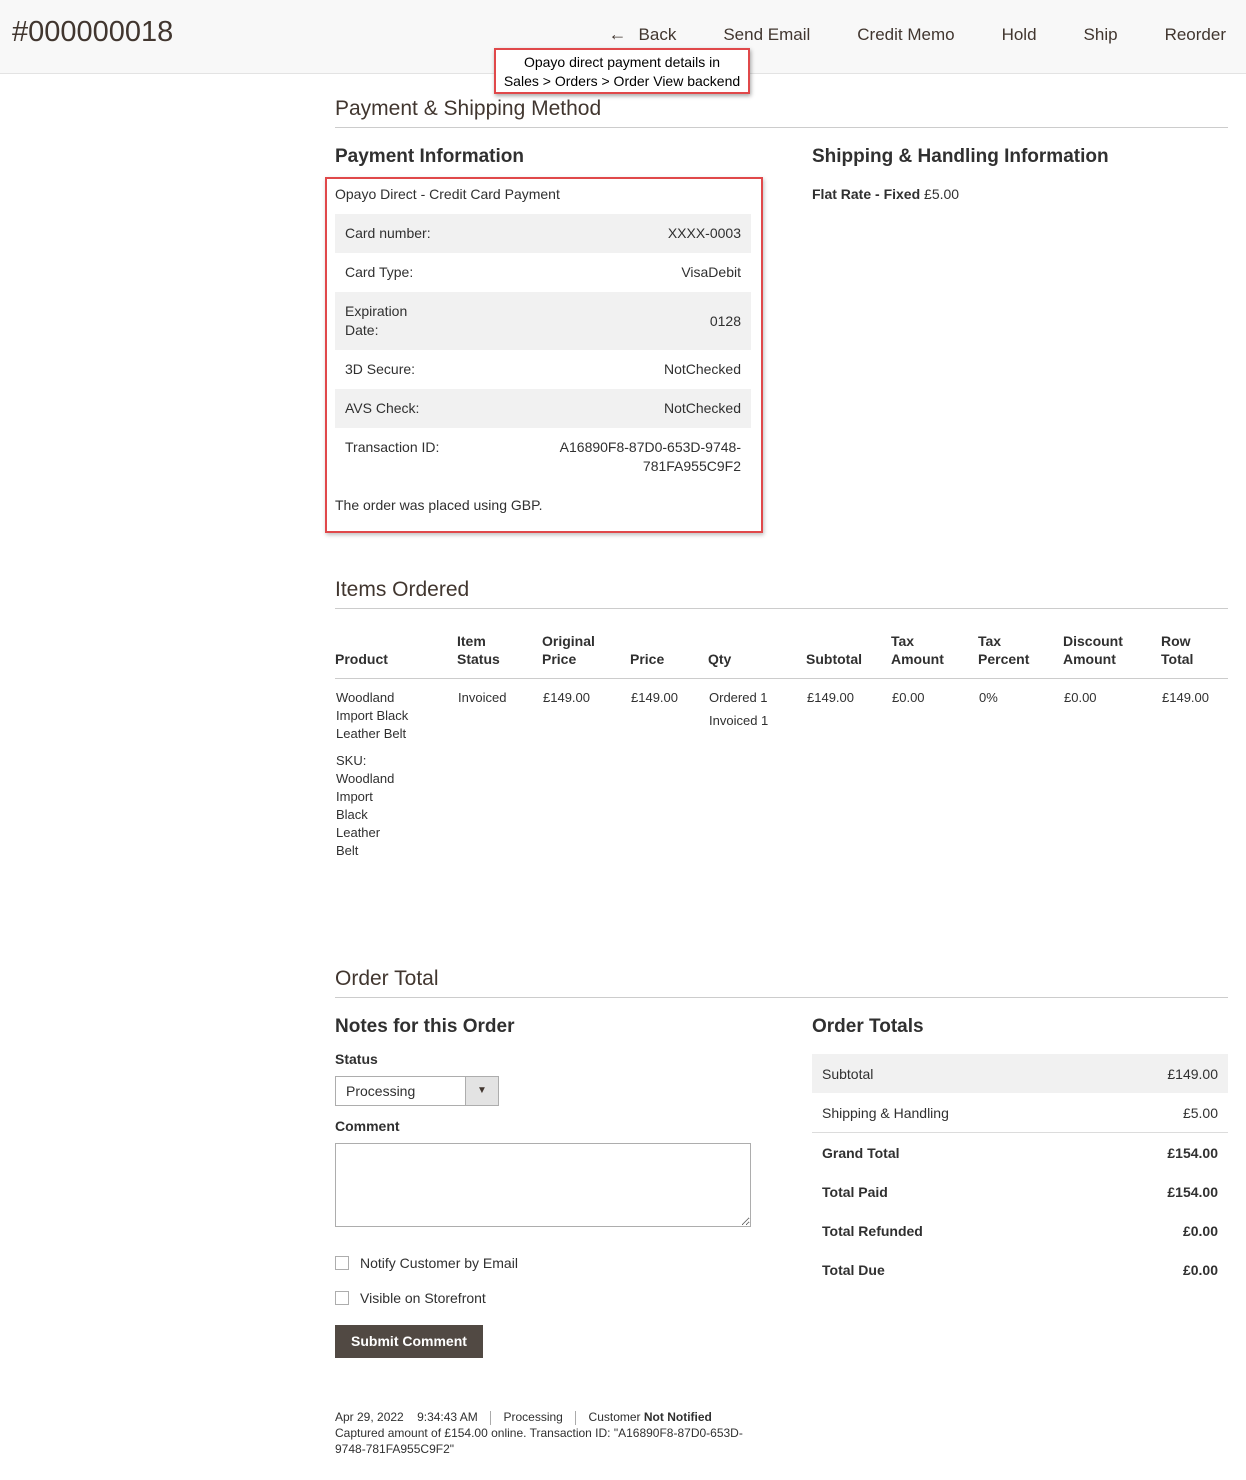 Image resolution: width=1246 pixels, height=1480 pixels. I want to click on order-totals-title: Order Totals, so click(868, 1026).